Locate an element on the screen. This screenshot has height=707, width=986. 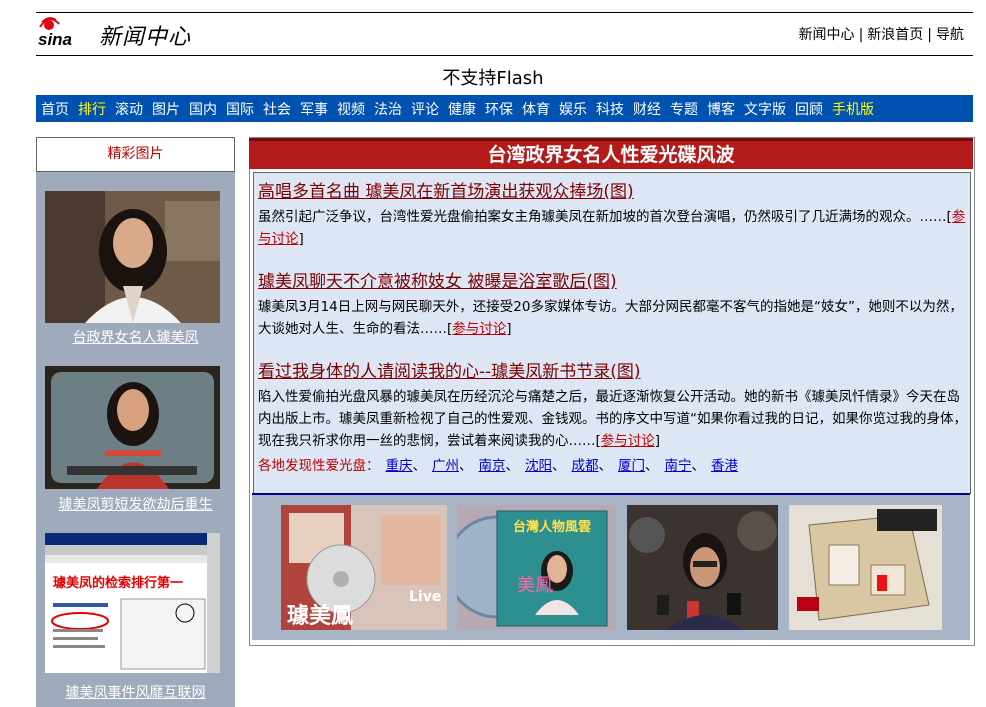
city-link-0: 重庆 is located at coordinates (399, 466).